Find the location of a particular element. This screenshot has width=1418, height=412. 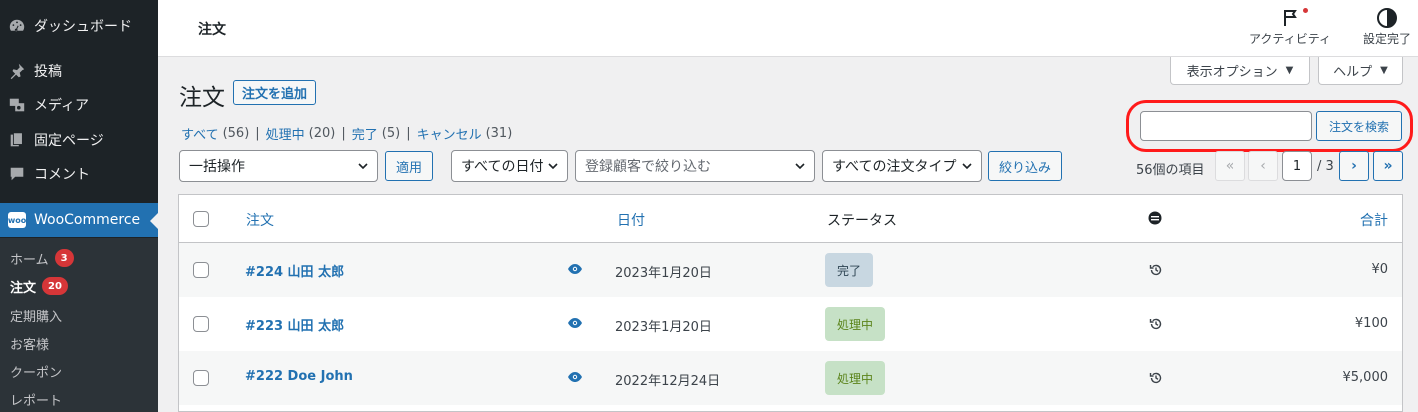

sidebar-item-pages: 固定ページ is located at coordinates (79, 140).